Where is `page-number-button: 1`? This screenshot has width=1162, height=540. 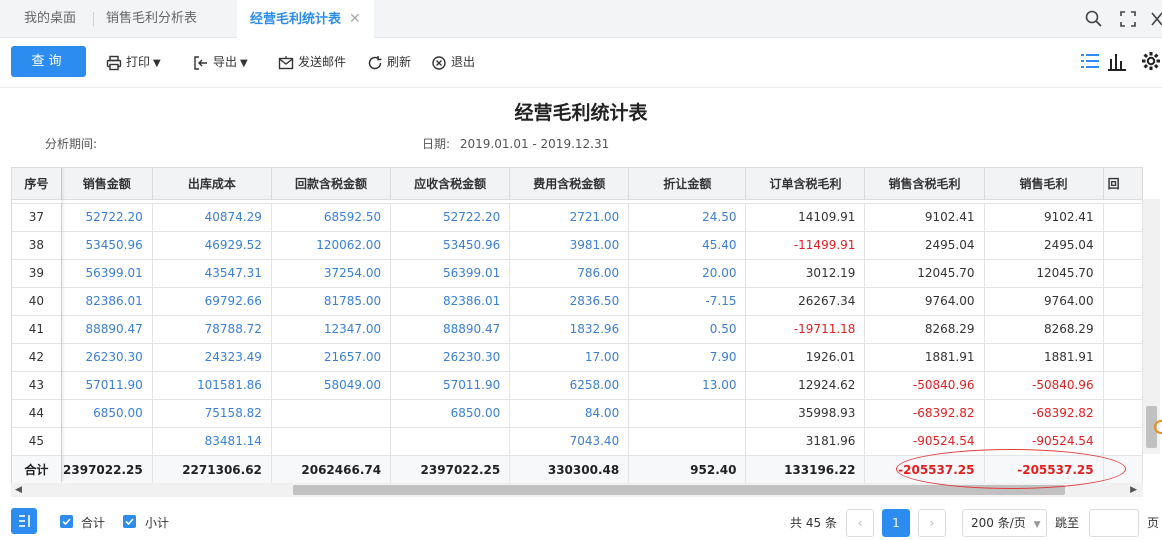 page-number-button: 1 is located at coordinates (896, 523).